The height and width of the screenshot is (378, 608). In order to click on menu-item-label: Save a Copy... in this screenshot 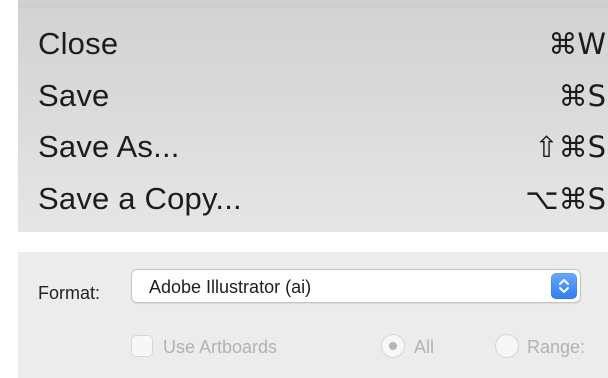, I will do `click(140, 198)`.